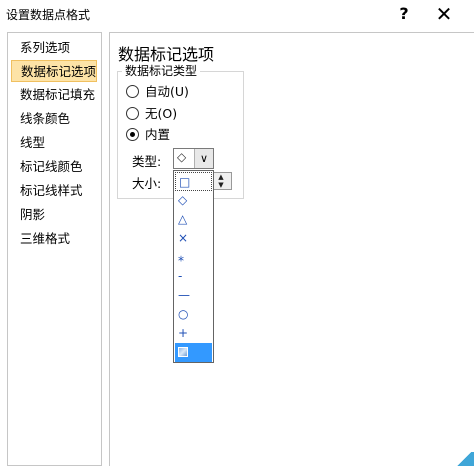  What do you see at coordinates (221, 177) in the screenshot?
I see `spin-up-icon: ▲` at bounding box center [221, 177].